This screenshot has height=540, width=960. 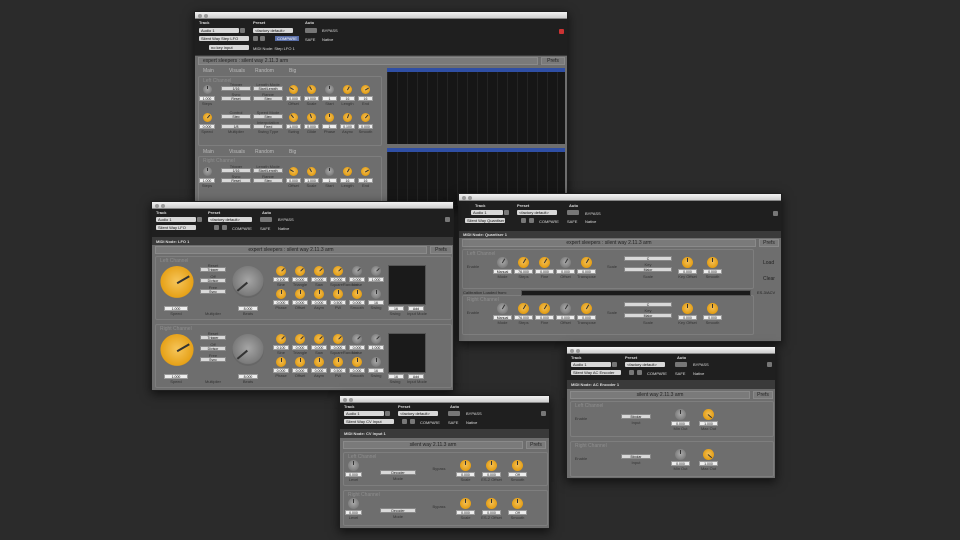 I want to click on glide-value: 0.000, so click(x=311, y=126).